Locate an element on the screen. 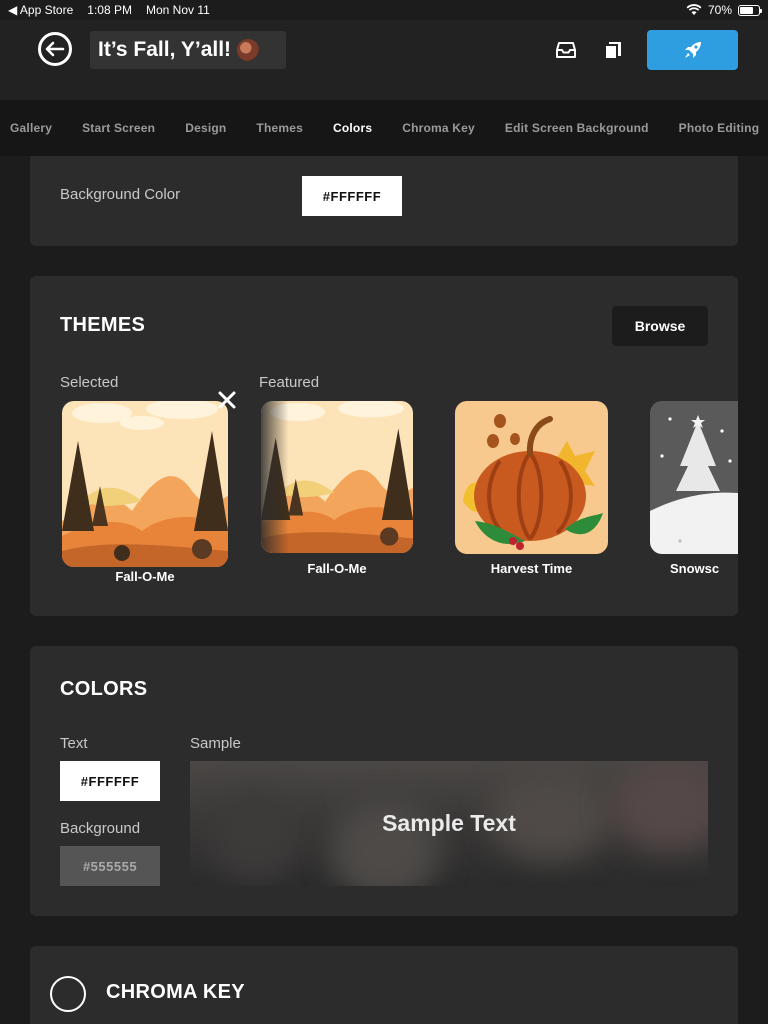 The height and width of the screenshot is (1024, 768). event-title: It’s Fall, Y’all! is located at coordinates (165, 49).